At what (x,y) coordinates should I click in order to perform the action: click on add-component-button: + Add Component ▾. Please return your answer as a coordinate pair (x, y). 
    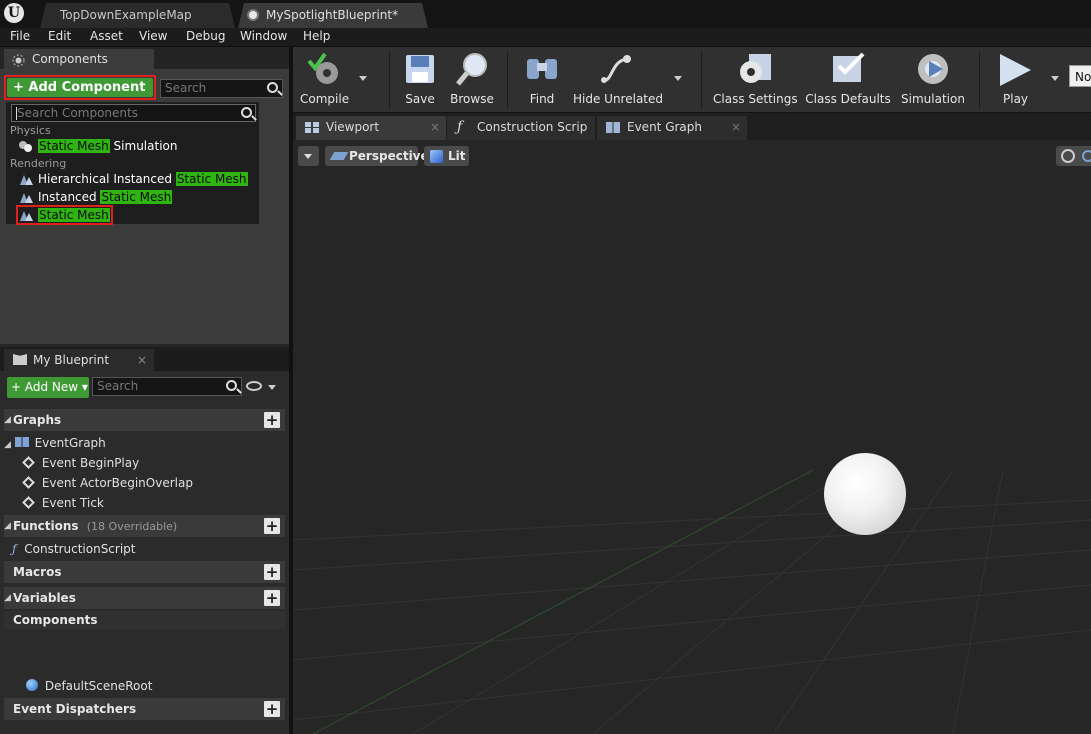
    Looking at the image, I should click on (80, 96).